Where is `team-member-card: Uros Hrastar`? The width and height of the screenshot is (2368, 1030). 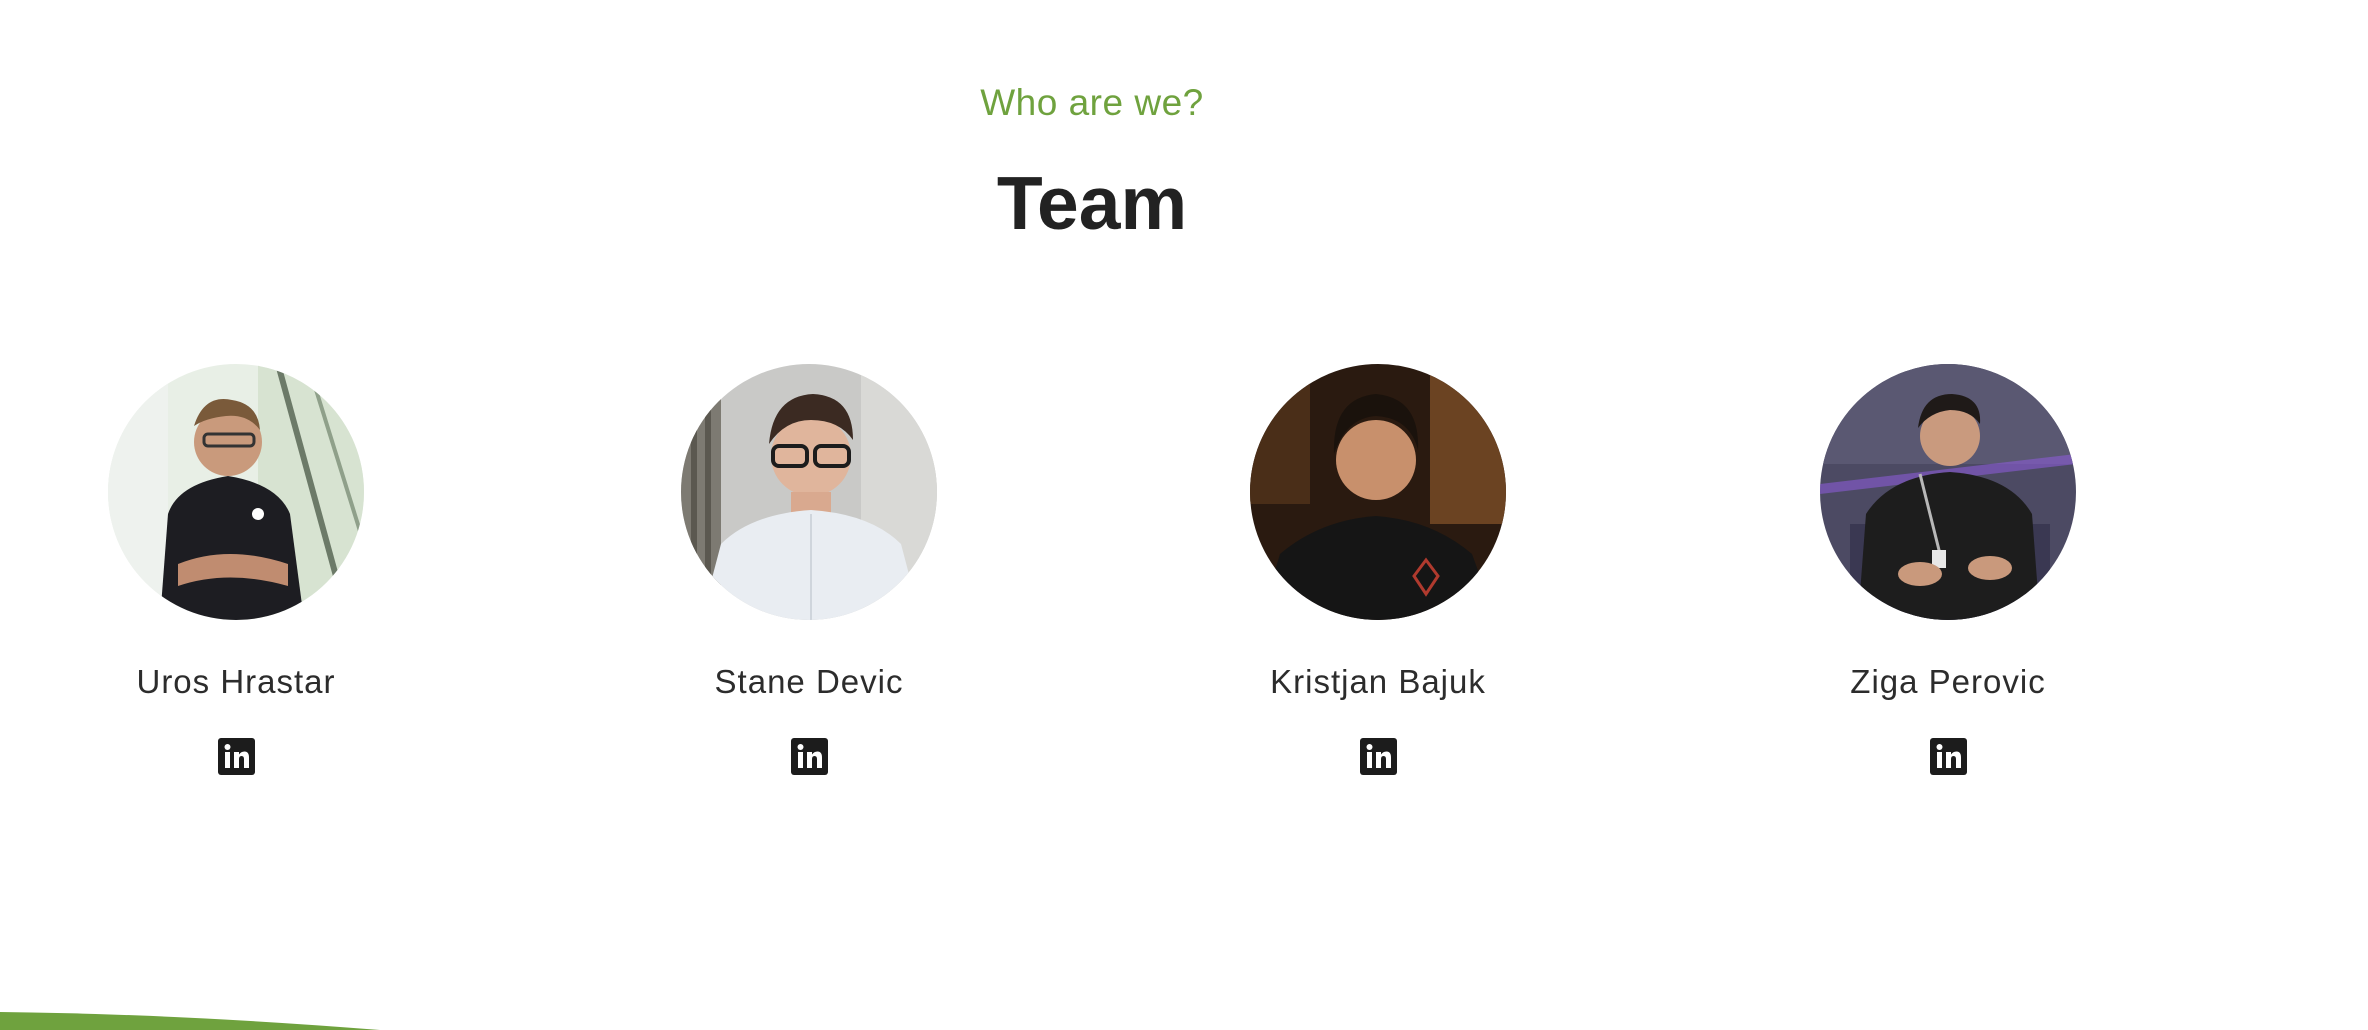 team-member-card: Uros Hrastar is located at coordinates (236, 569).